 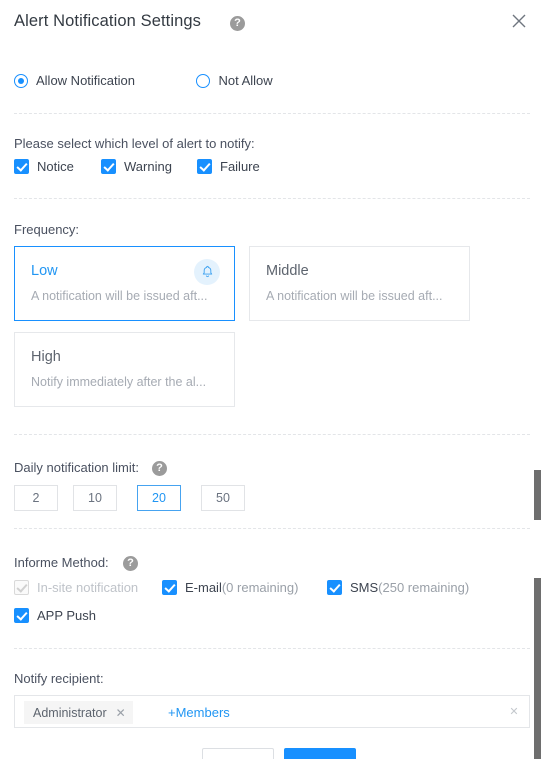 I want to click on scrollbar-thumb-lower, so click(x=537, y=668).